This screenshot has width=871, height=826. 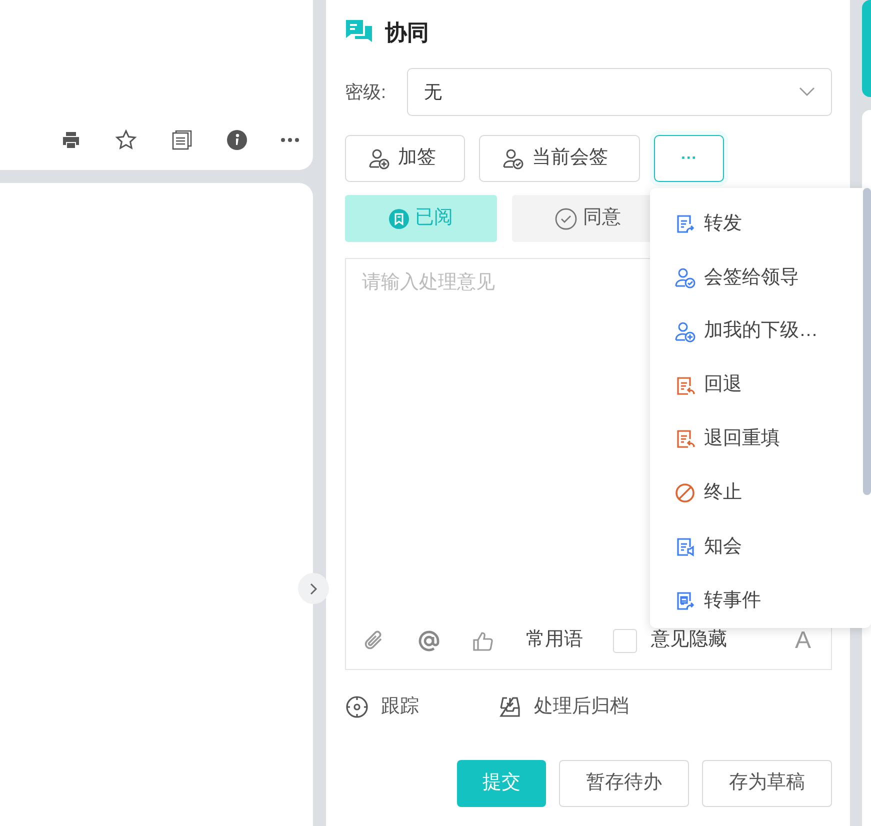 I want to click on secondary-button: 暂存待办, so click(x=624, y=783).